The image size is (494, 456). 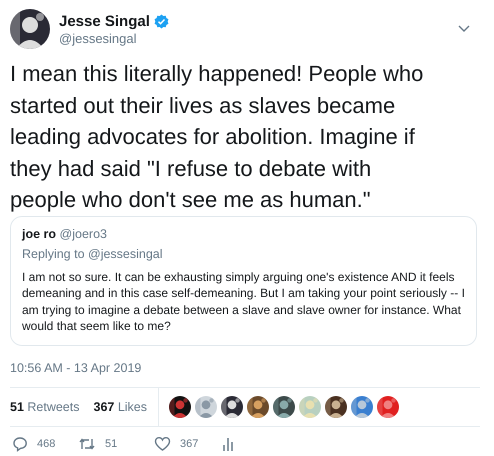 I want to click on analytics-icon, so click(x=228, y=444).